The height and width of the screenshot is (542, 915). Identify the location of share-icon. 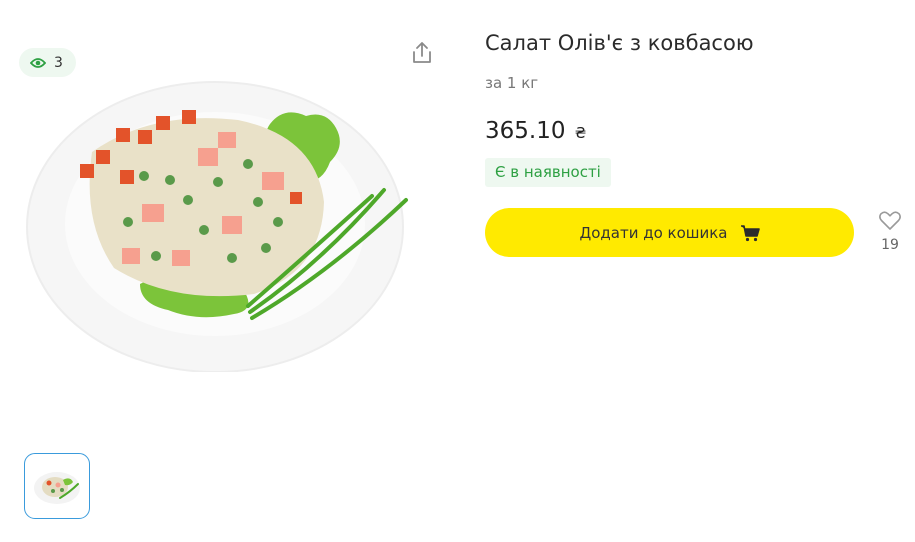
(422, 52).